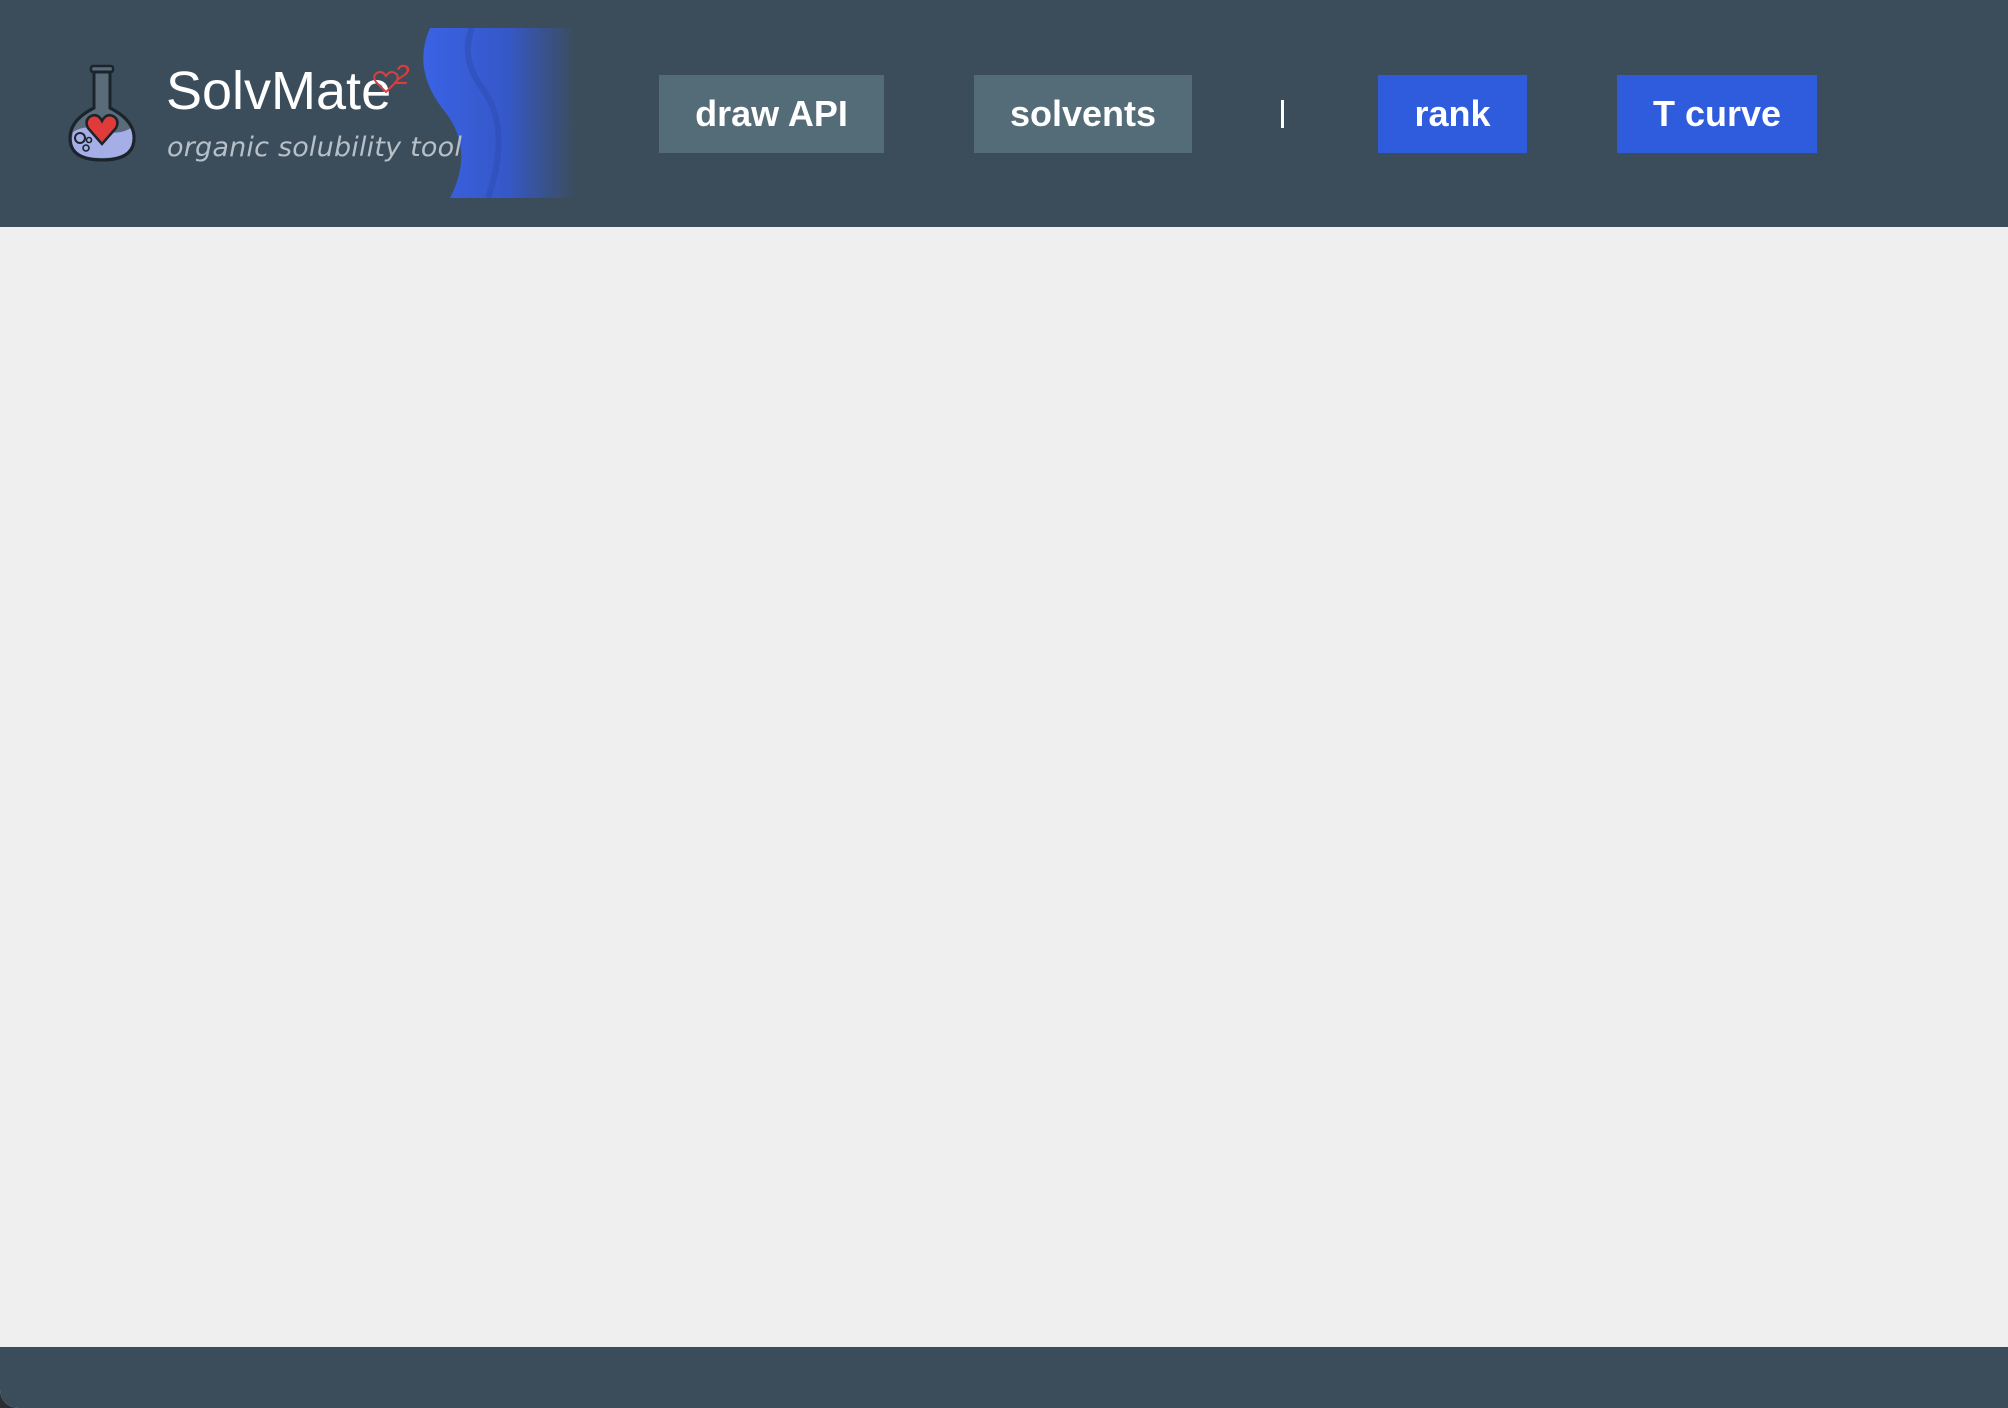  I want to click on app-logo: SolvMate 2 organic solubility tool, so click(321, 113).